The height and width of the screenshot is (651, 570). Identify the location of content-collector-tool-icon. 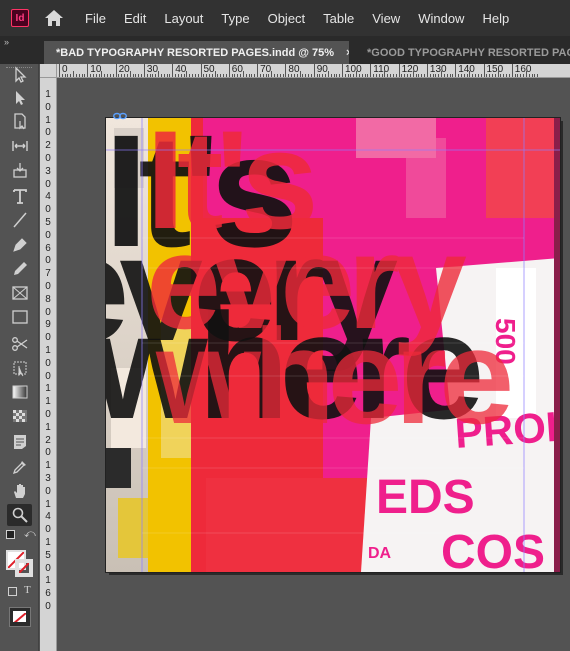
(19, 170).